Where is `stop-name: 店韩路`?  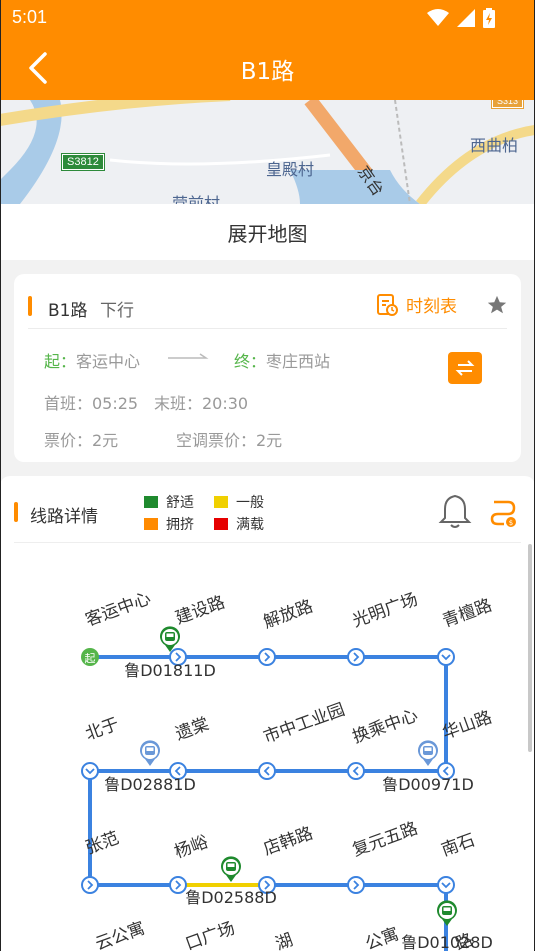
stop-name: 店韩路 is located at coordinates (288, 841).